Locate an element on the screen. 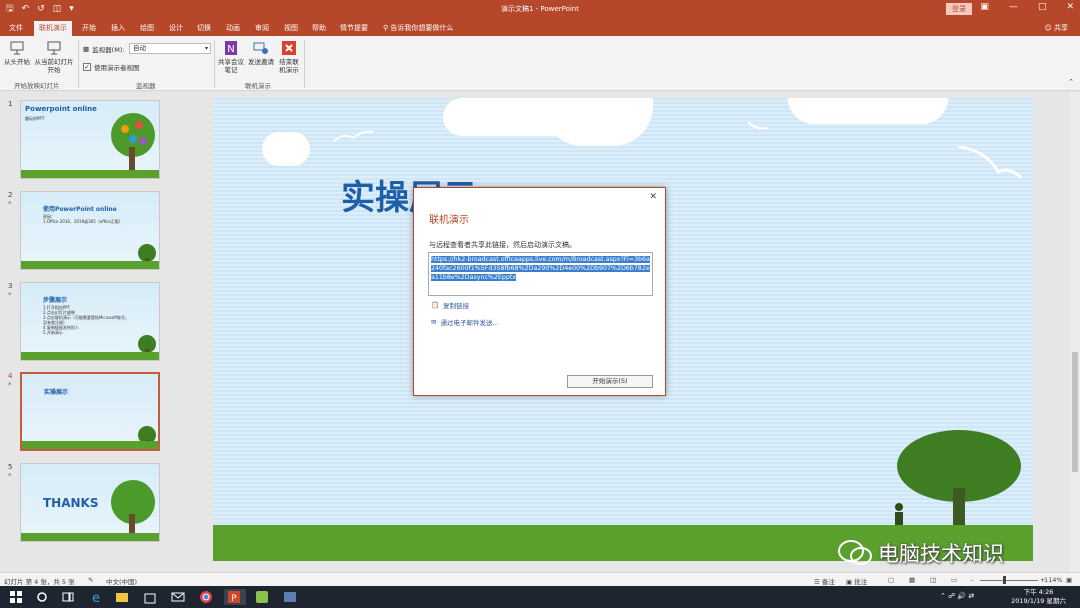 This screenshot has width=1080, height=608. from-start-button: 从头开始 is located at coordinates (17, 53).